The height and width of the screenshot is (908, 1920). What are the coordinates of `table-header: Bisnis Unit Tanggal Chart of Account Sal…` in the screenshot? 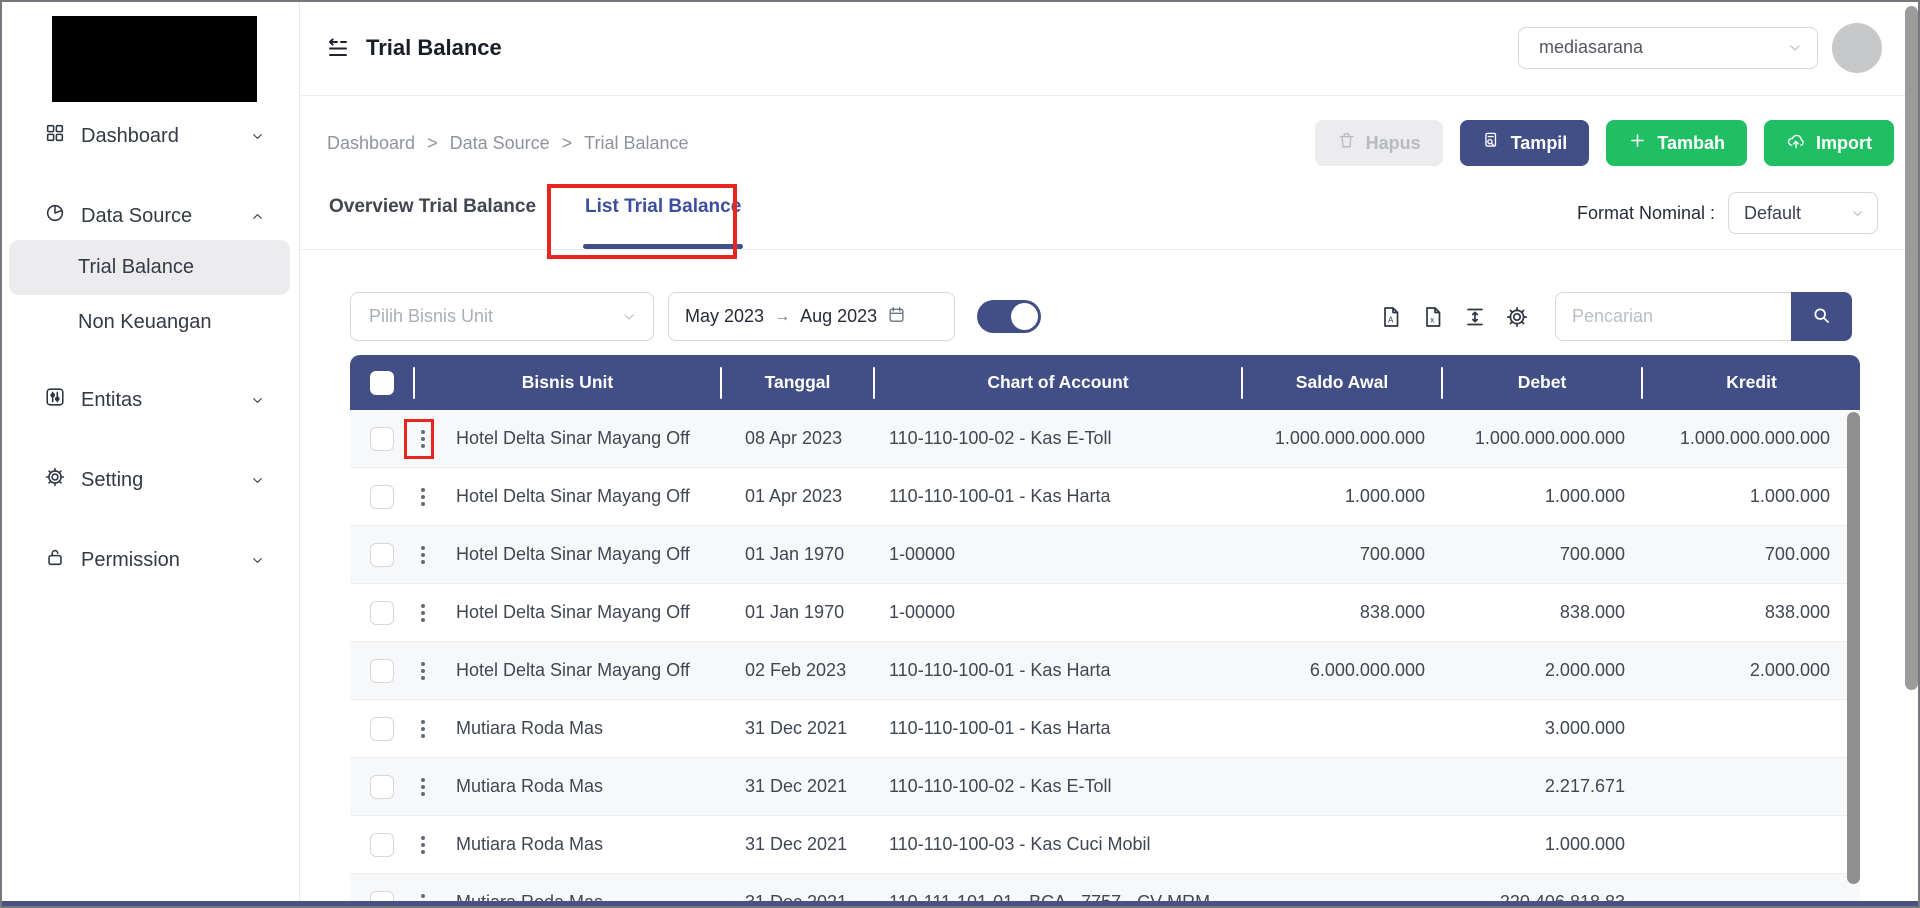 It's located at (1105, 382).